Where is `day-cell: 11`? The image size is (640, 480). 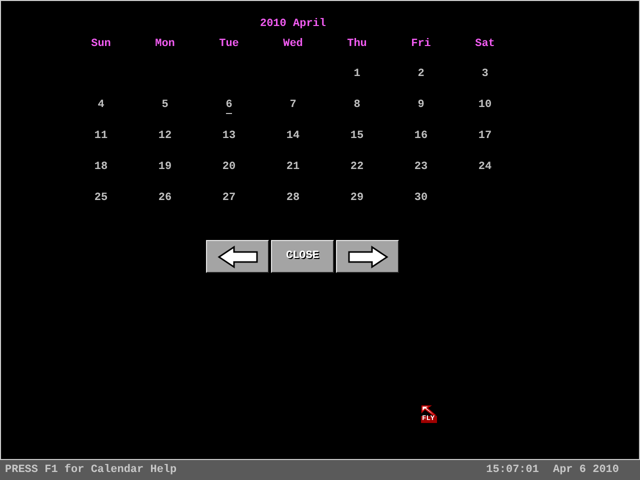
day-cell: 11 is located at coordinates (101, 136).